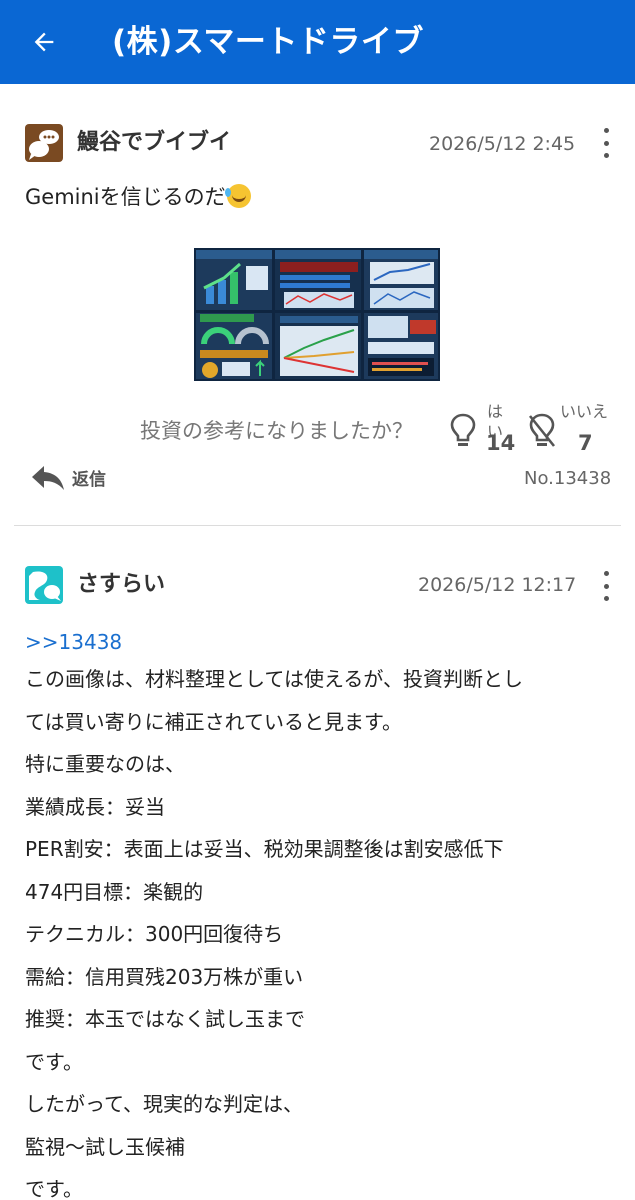  Describe the element at coordinates (125, 197) in the screenshot. I see `post-text: Geminiを信じるのだ` at that location.